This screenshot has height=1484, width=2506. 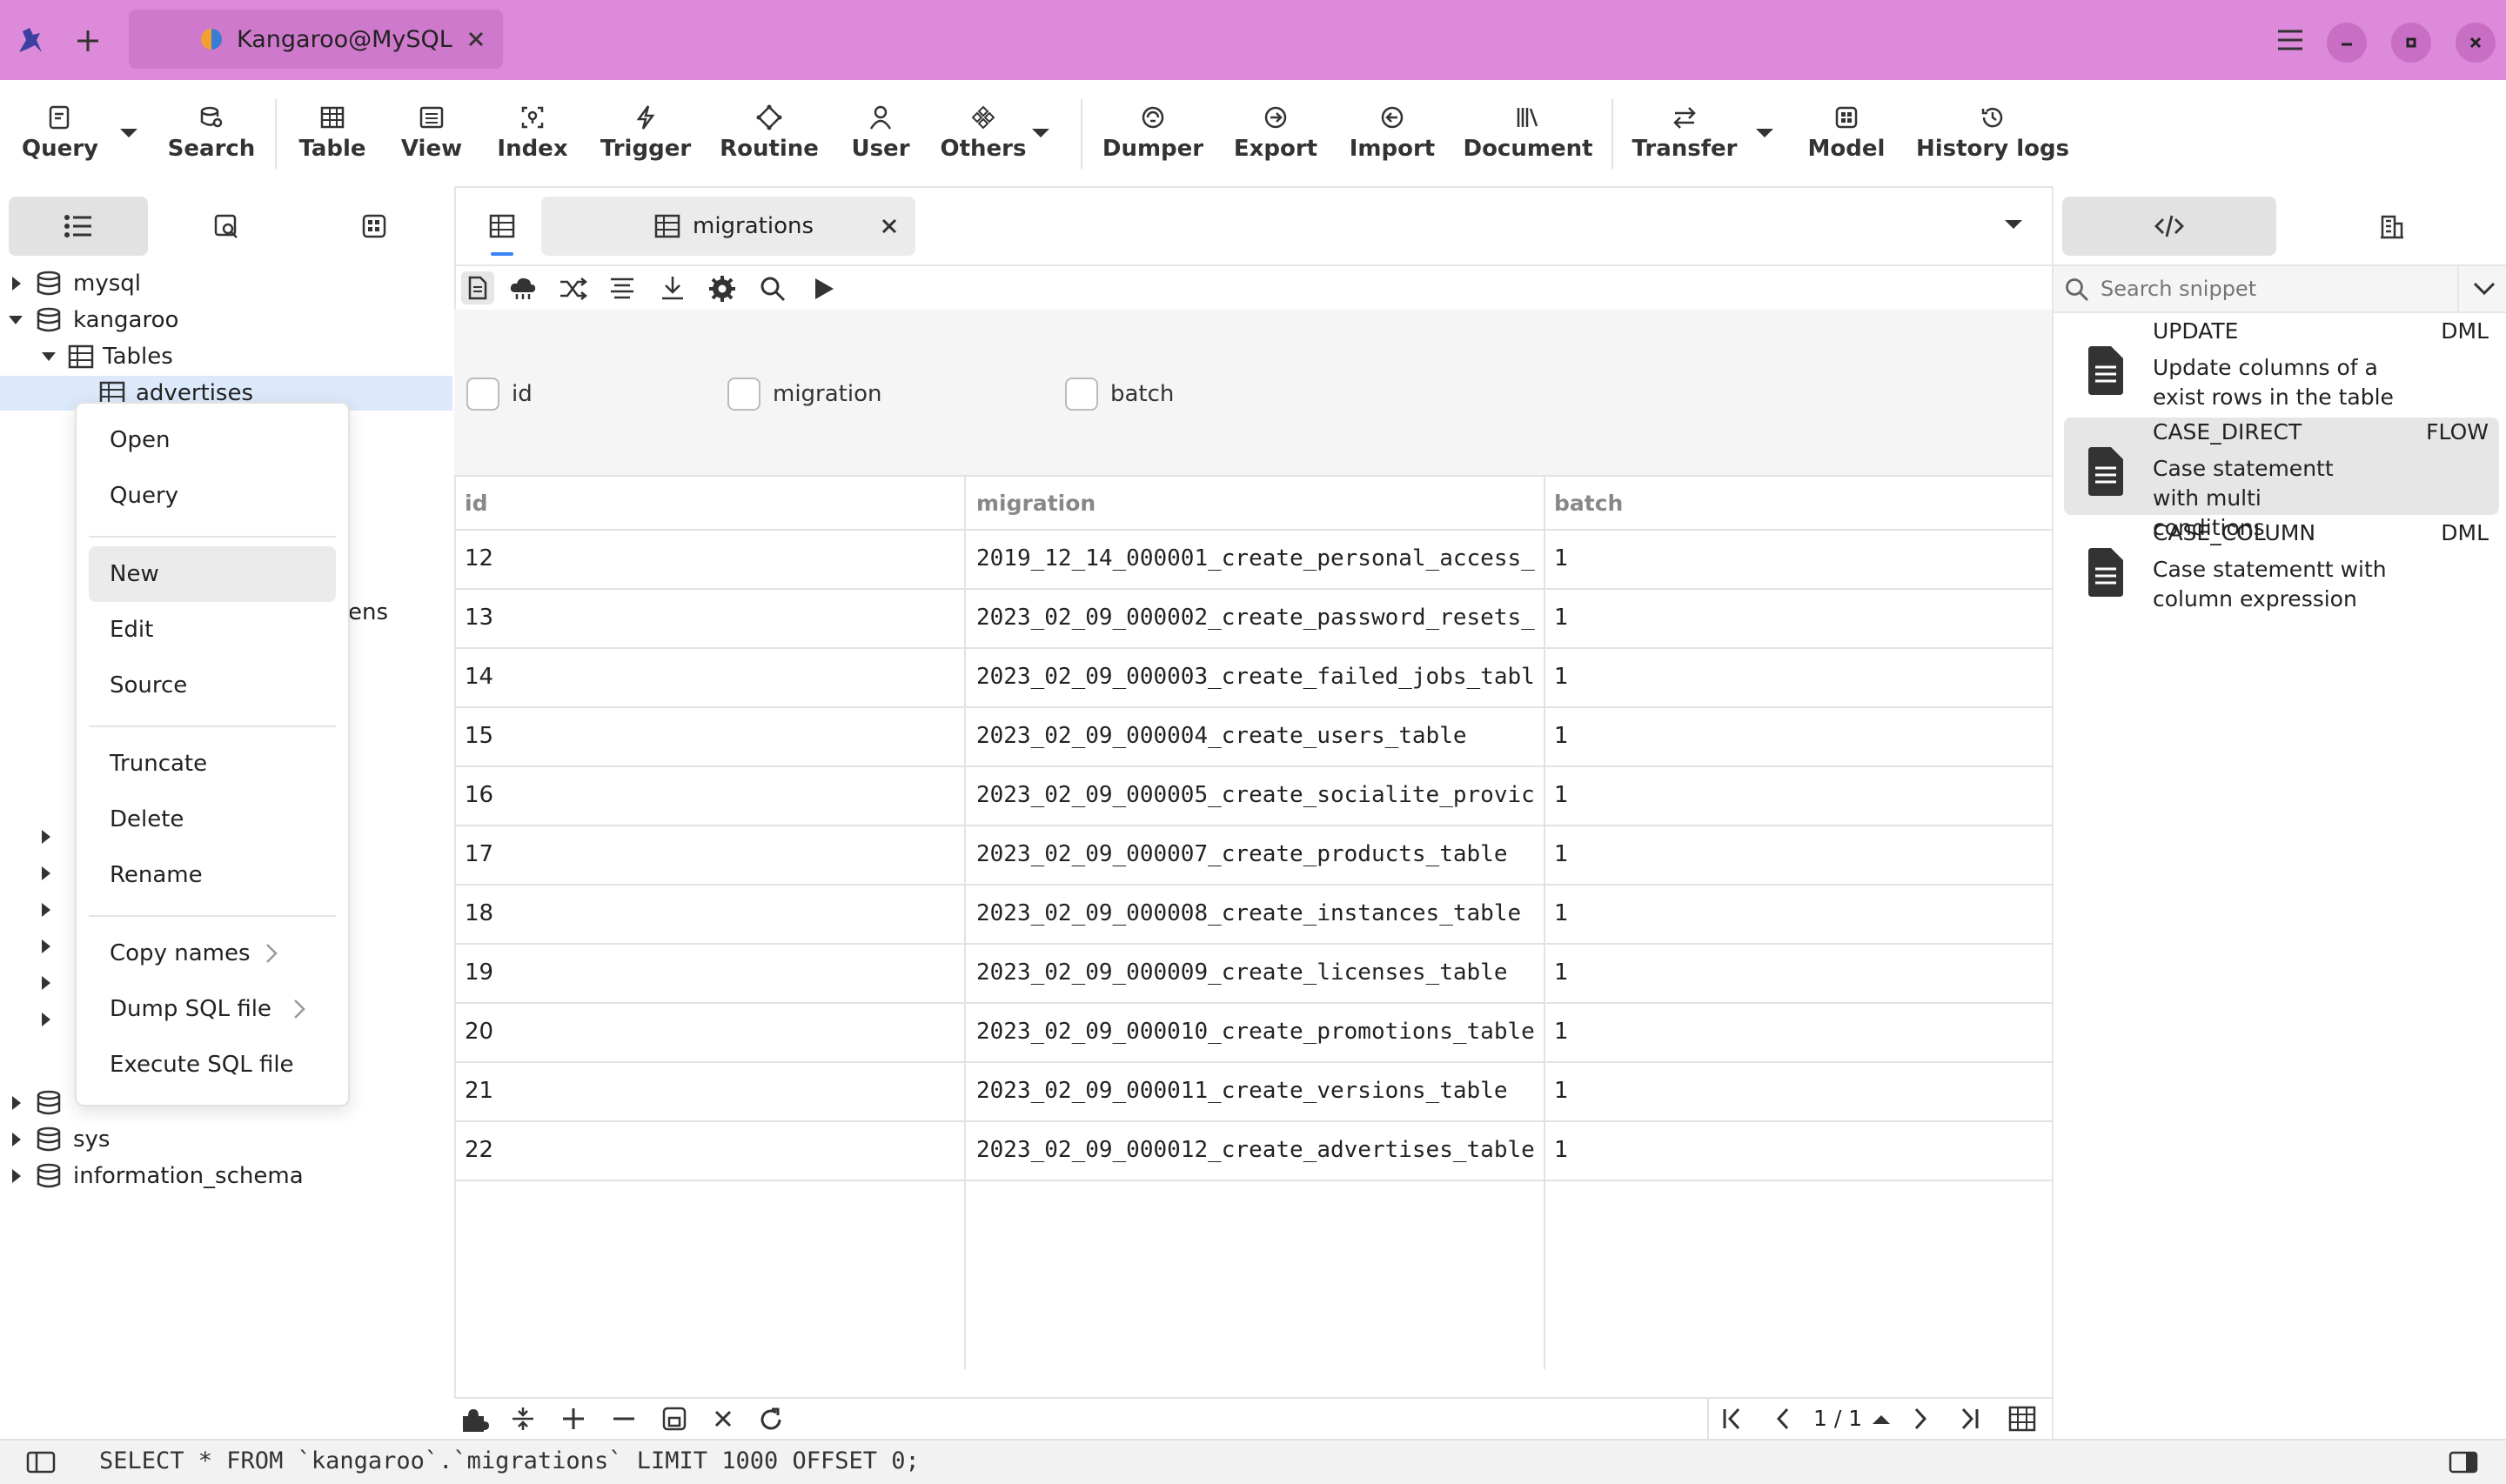 I want to click on table-row: 15 2023_02_09_000004_create_users_table 1, so click(x=1253, y=736).